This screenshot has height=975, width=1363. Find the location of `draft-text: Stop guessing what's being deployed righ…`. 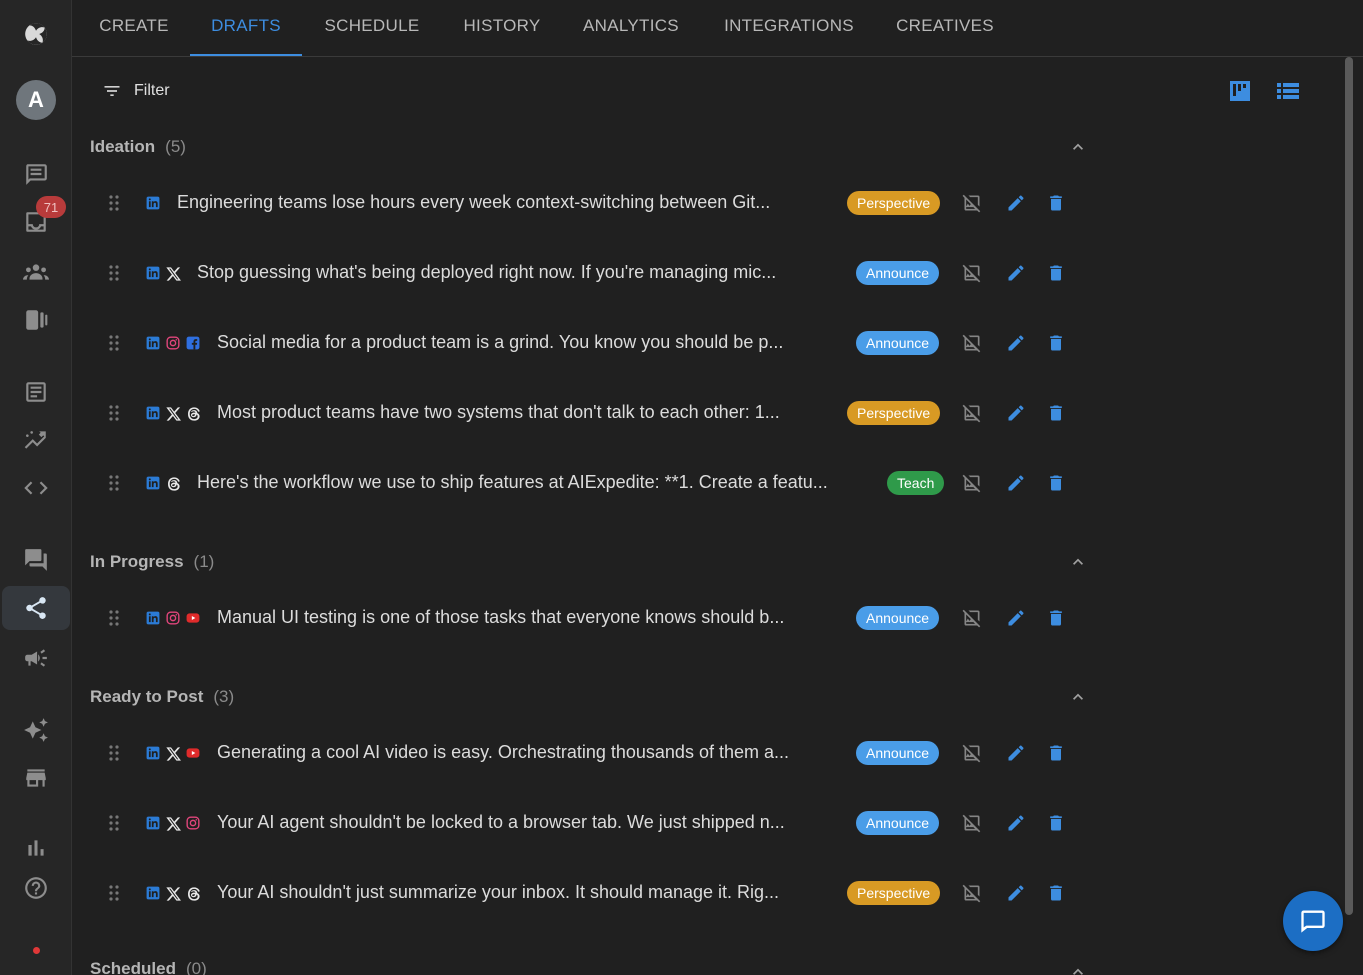

draft-text: Stop guessing what's being deployed righ… is located at coordinates (519, 272).